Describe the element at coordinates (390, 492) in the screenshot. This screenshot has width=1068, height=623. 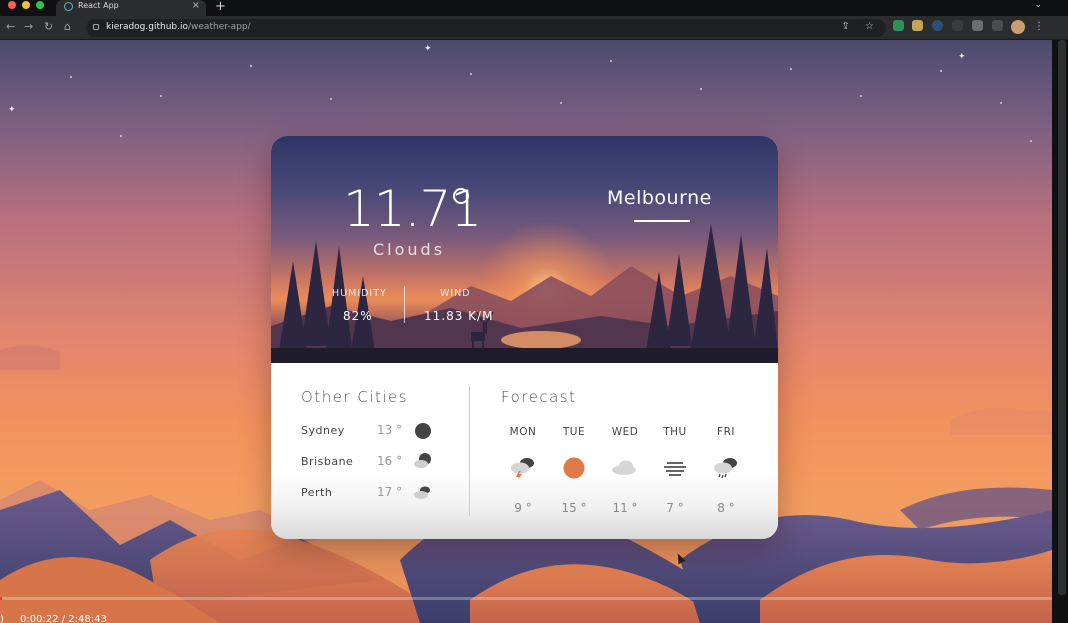
I see `city-temperature: 17 °` at that location.